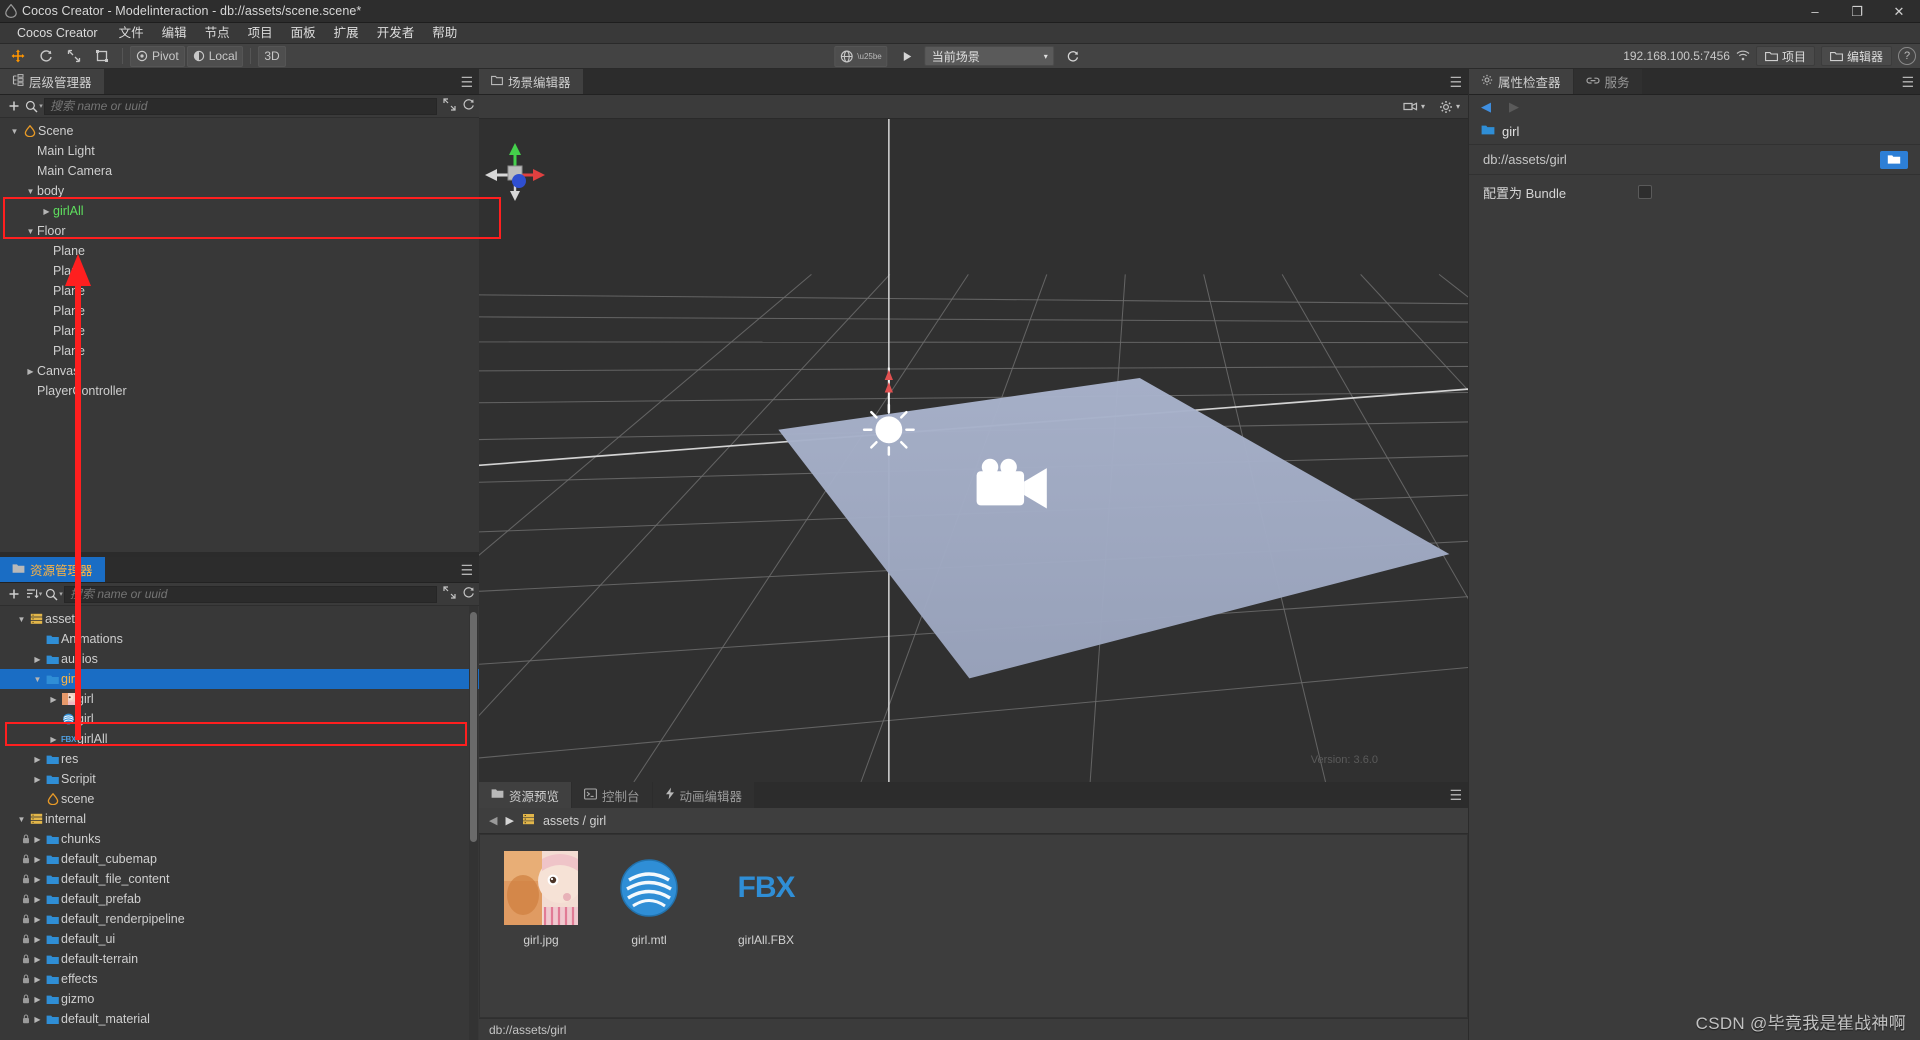 Image resolution: width=1920 pixels, height=1040 pixels. Describe the element at coordinates (272, 56) in the screenshot. I see `dimension-toggle-button: 3D` at that location.